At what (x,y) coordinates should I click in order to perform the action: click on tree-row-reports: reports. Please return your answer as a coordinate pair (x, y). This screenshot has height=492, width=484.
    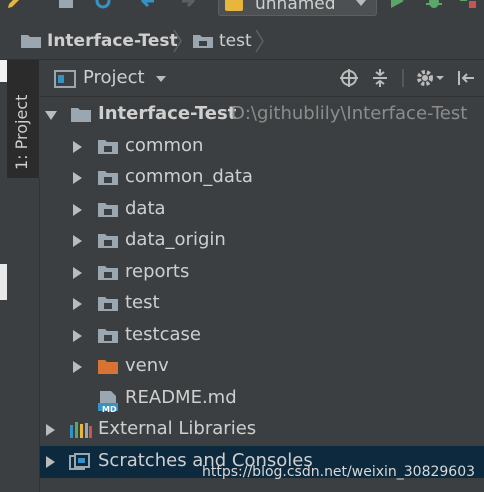
    Looking at the image, I should click on (262, 272).